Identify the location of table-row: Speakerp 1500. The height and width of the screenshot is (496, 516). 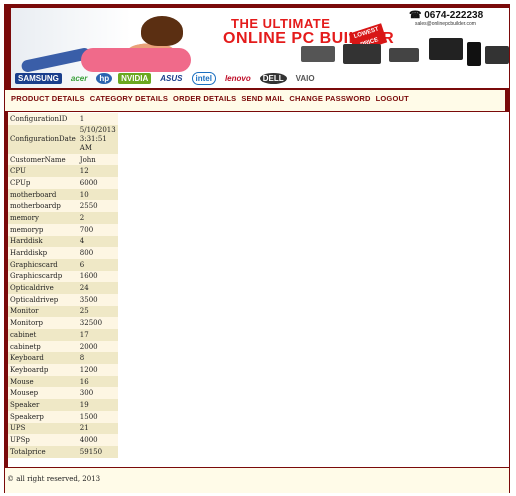
(63, 416).